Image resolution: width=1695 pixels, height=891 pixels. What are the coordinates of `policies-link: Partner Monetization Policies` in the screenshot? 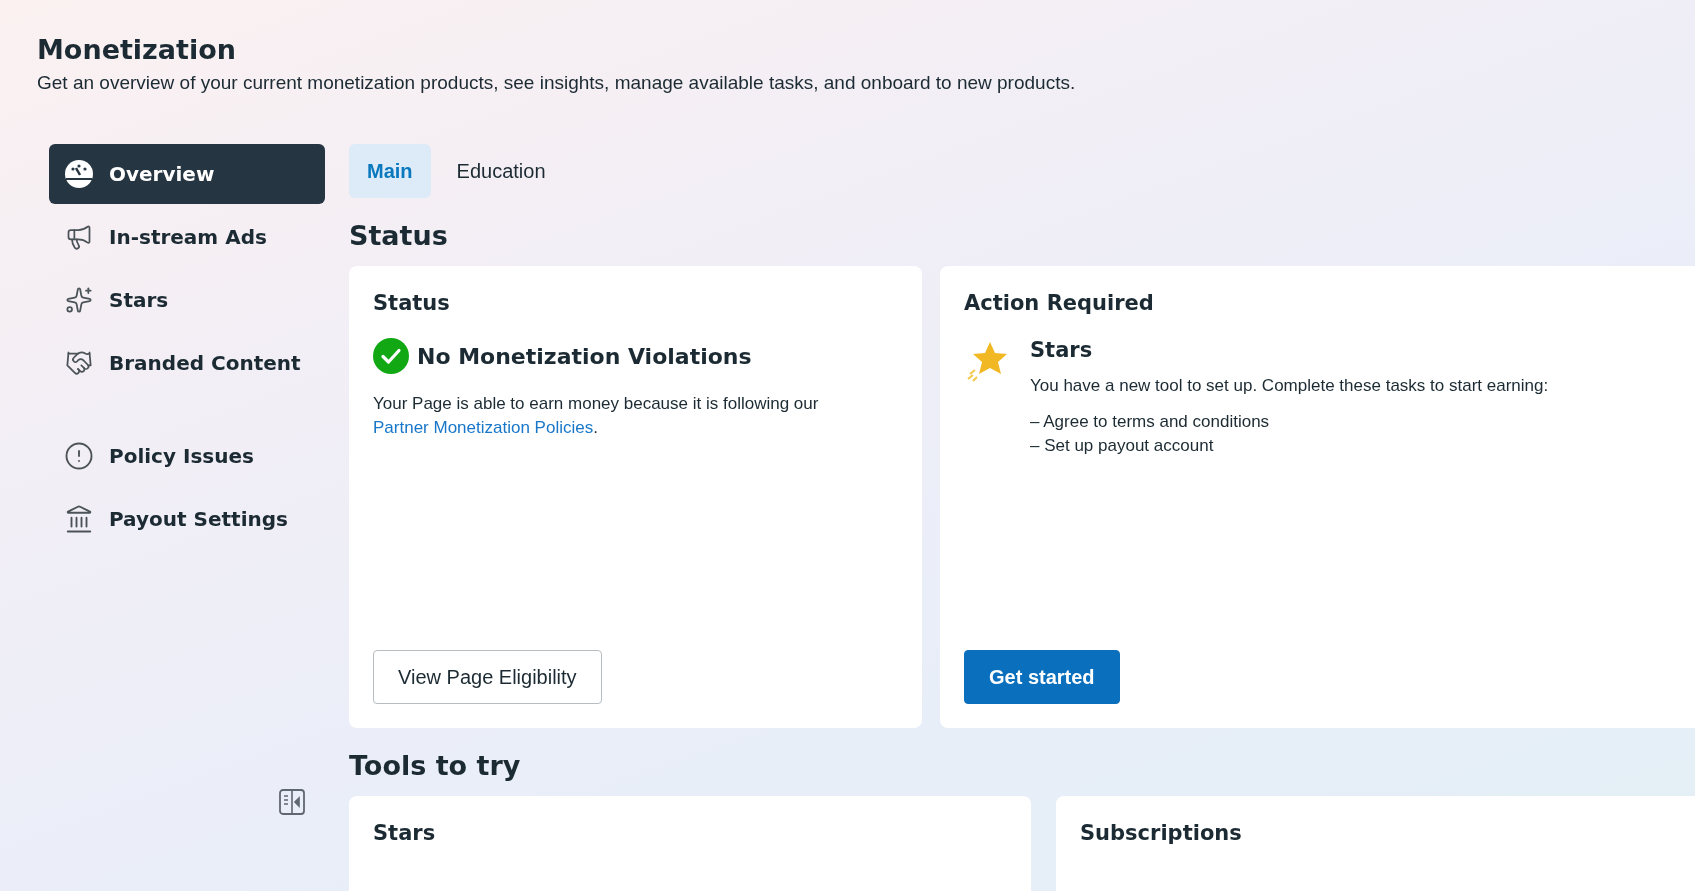 It's located at (483, 427).